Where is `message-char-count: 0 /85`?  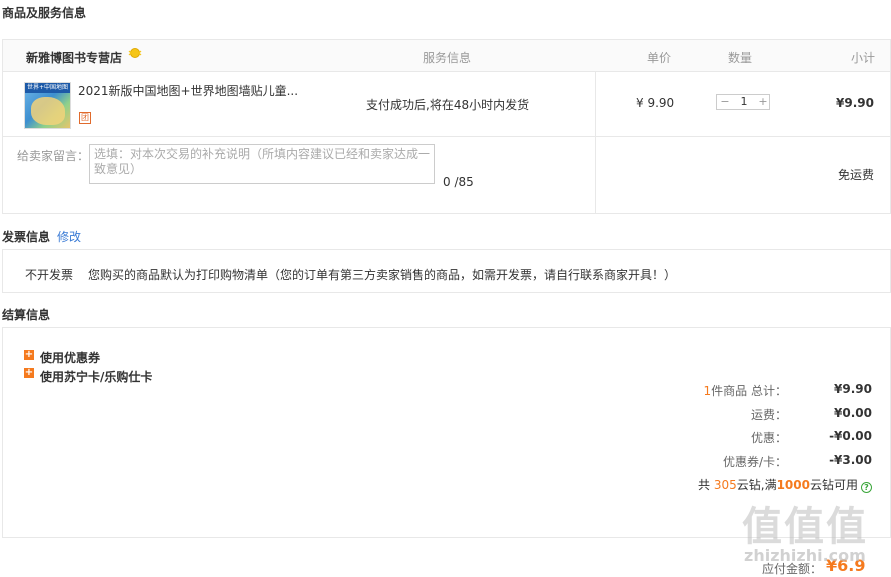 message-char-count: 0 /85 is located at coordinates (458, 182).